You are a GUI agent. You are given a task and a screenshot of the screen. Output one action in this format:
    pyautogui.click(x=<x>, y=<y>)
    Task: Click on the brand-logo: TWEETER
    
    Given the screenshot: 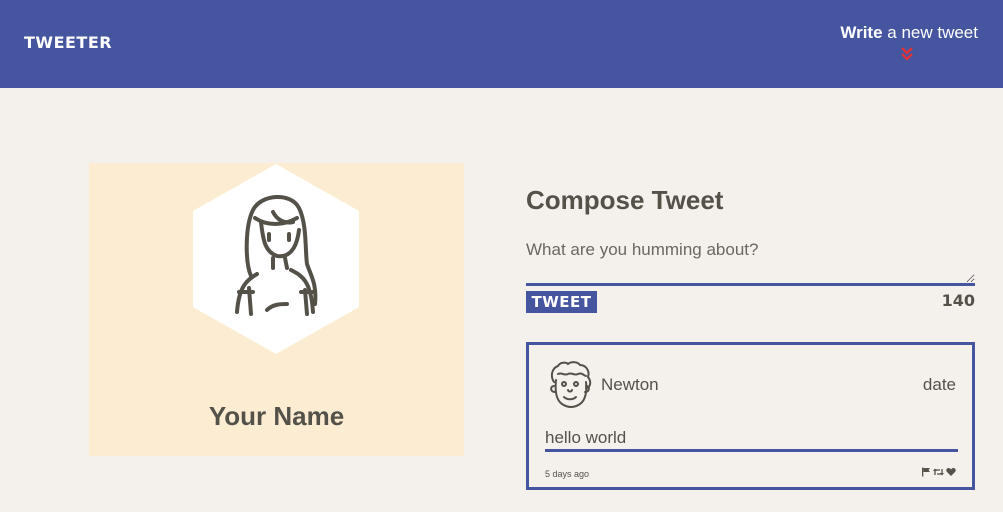 What is the action you would take?
    pyautogui.click(x=68, y=42)
    